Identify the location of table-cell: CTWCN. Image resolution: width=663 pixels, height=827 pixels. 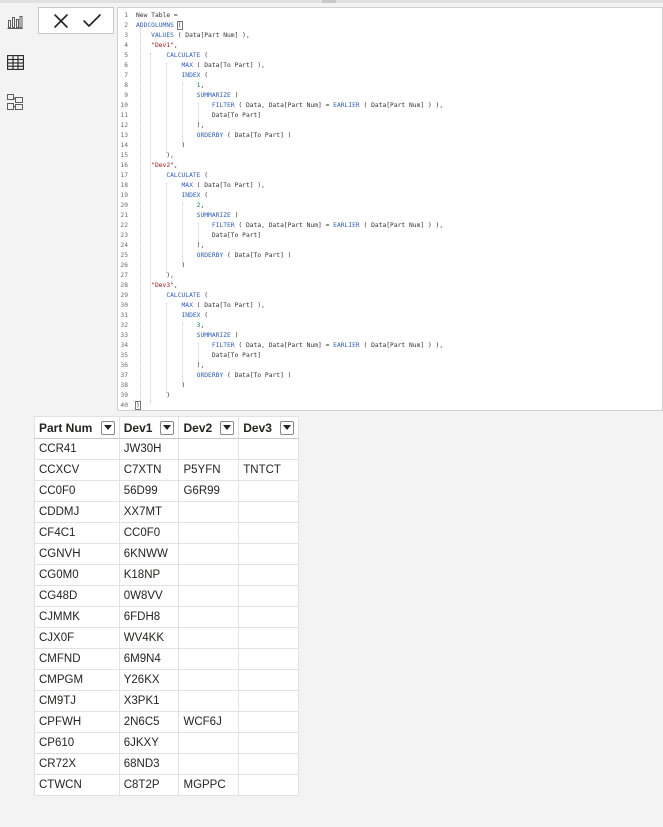
(77, 785).